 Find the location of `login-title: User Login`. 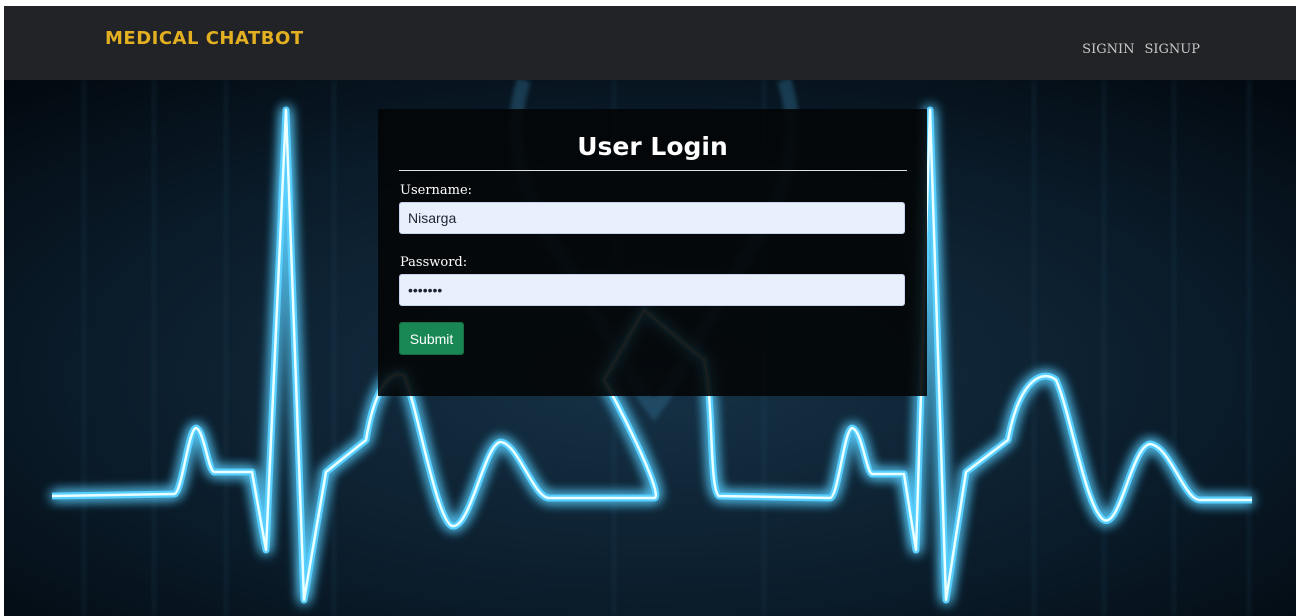

login-title: User Login is located at coordinates (652, 146).